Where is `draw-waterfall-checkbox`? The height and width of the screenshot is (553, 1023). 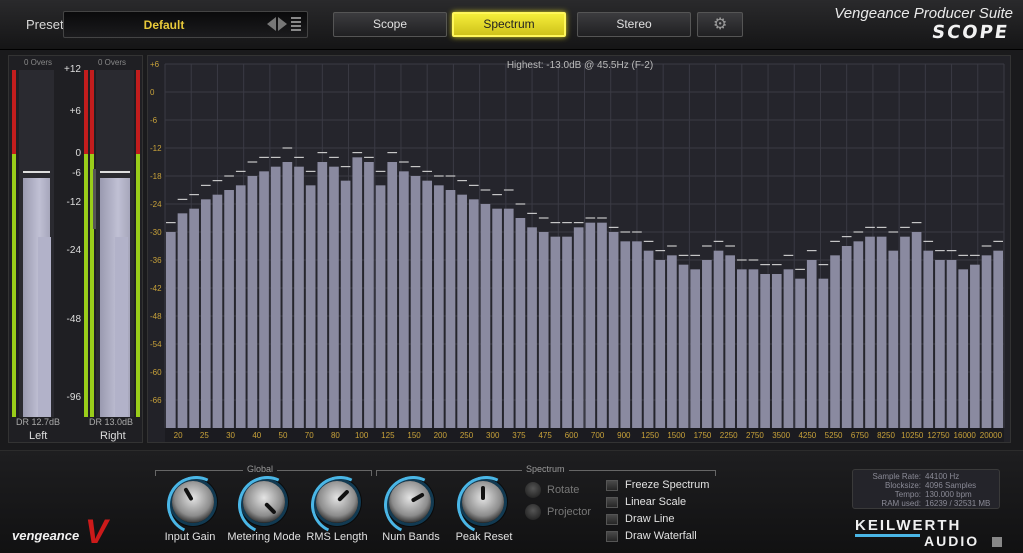 draw-waterfall-checkbox is located at coordinates (612, 536).